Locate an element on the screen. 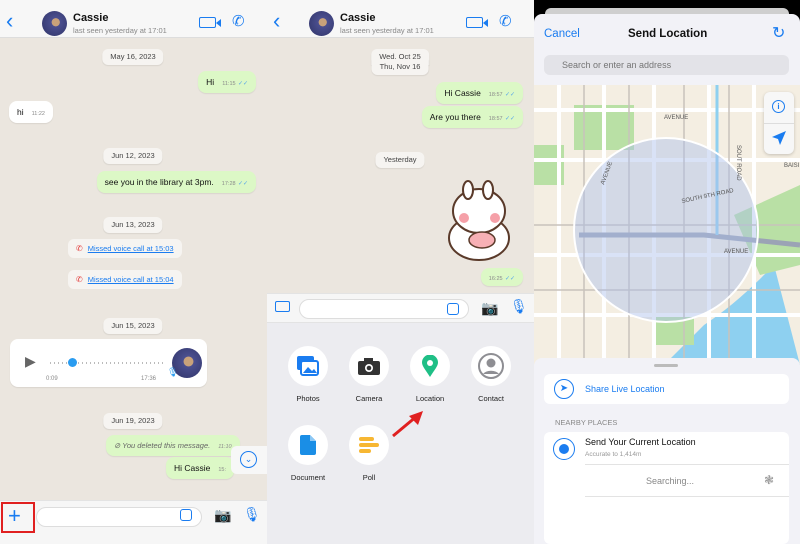  scroll-to-bottom-button: ⌄ is located at coordinates (249, 460).